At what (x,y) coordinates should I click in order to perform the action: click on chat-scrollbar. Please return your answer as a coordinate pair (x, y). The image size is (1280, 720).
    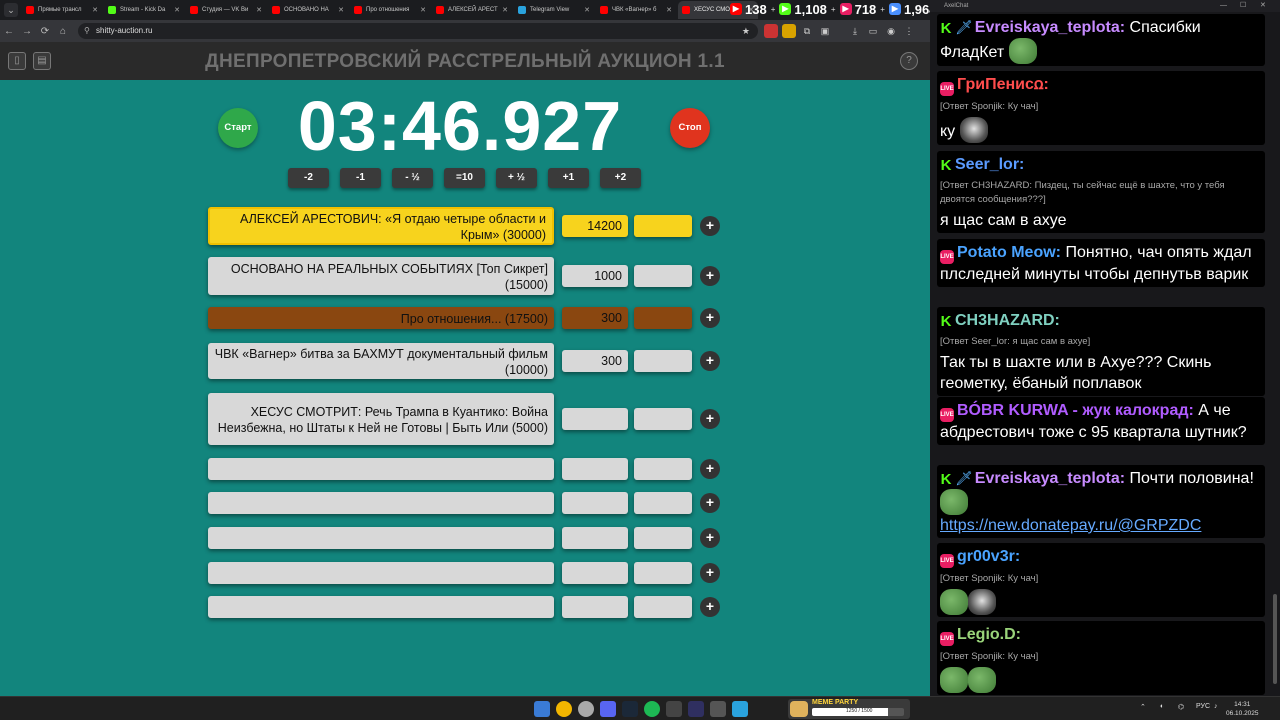
    Looking at the image, I should click on (1275, 639).